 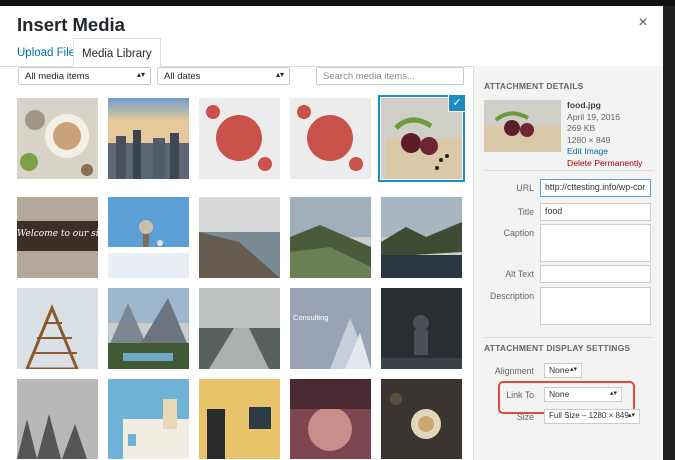 I want to click on media-thumb-santorini, so click(x=148, y=419).